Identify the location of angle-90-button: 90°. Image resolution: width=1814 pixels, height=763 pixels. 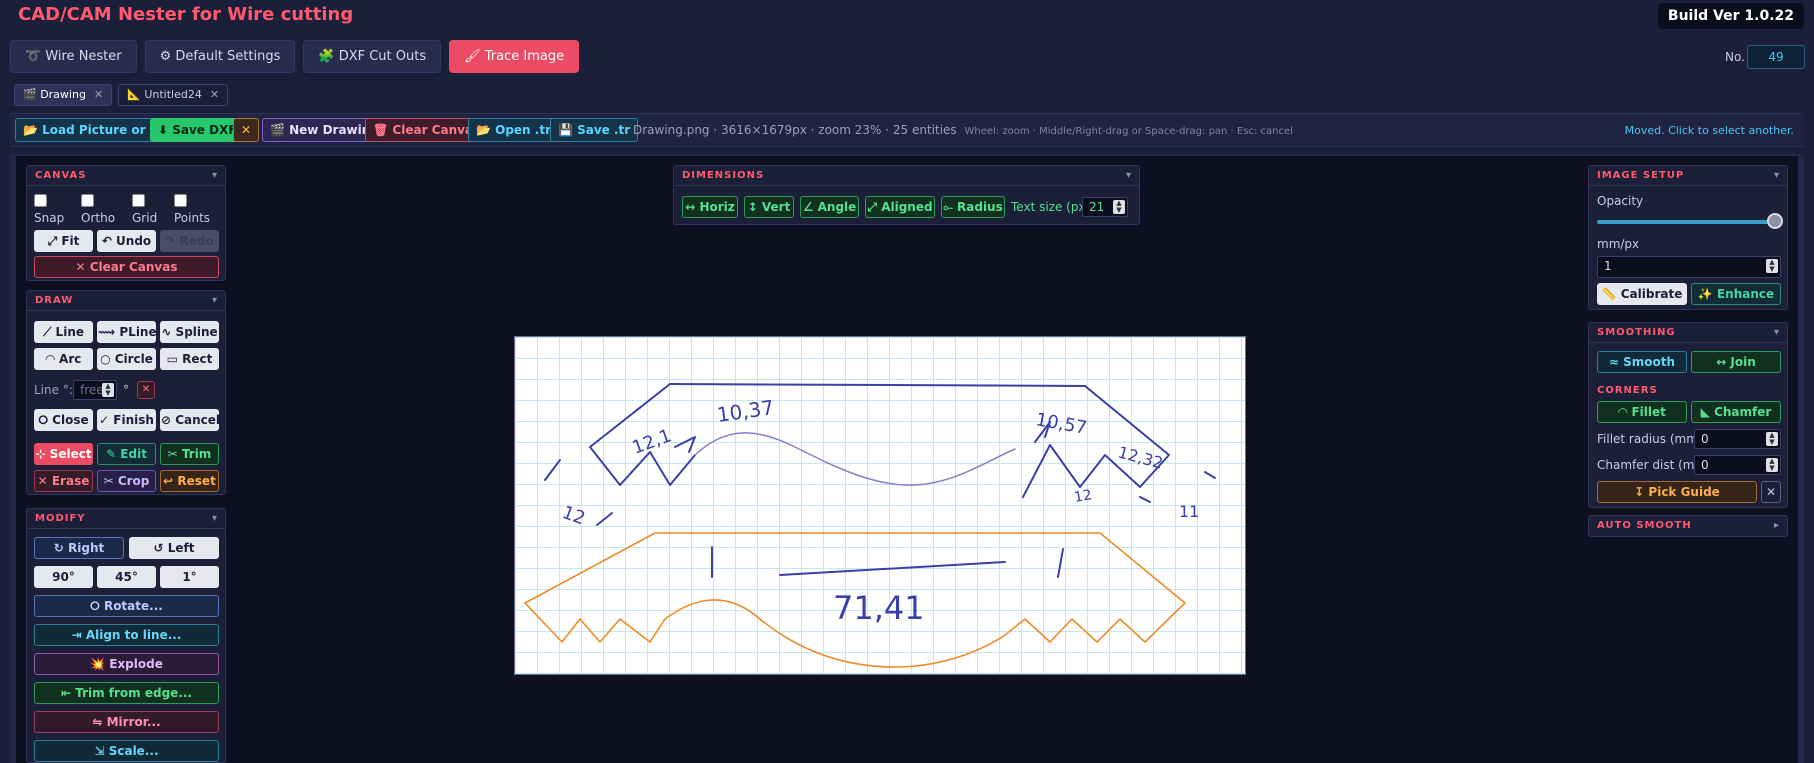
(63, 577).